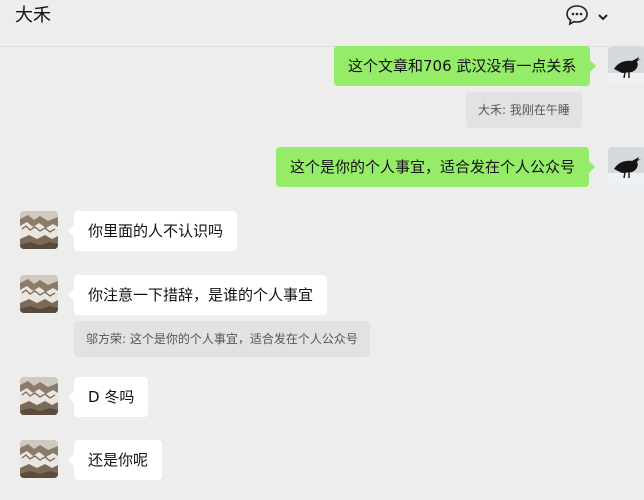 The image size is (644, 500). What do you see at coordinates (322, 23) in the screenshot?
I see `chat-header: 大禾` at bounding box center [322, 23].